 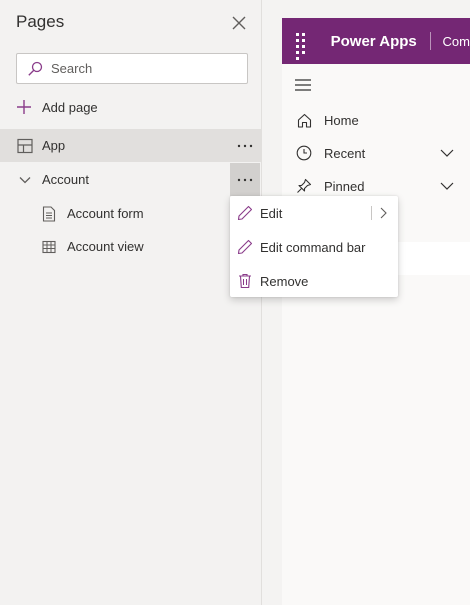 I want to click on menu-item-label: Edit, so click(x=271, y=213).